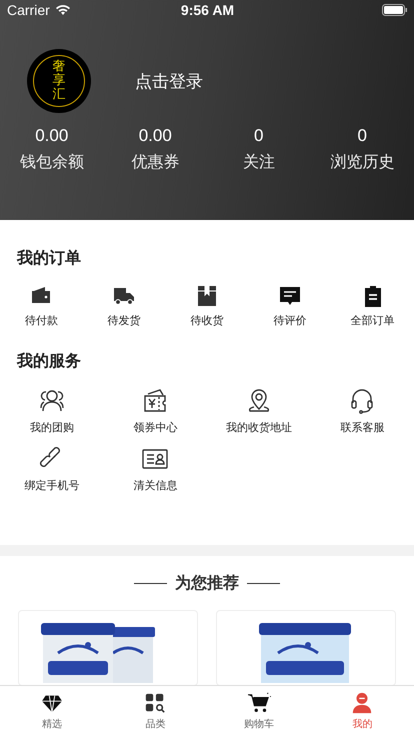 This screenshot has width=414, height=736. I want to click on logo-text: 奢享汇, so click(59, 81).